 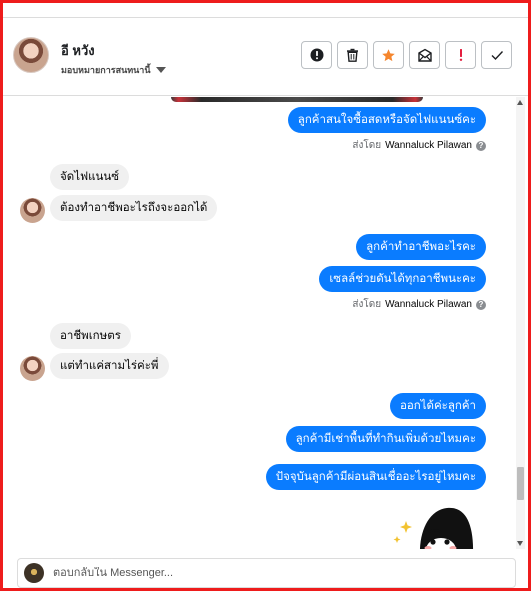 What do you see at coordinates (106, 70) in the screenshot?
I see `assign-conversation-label: มอบหมายการสนทนานี้` at bounding box center [106, 70].